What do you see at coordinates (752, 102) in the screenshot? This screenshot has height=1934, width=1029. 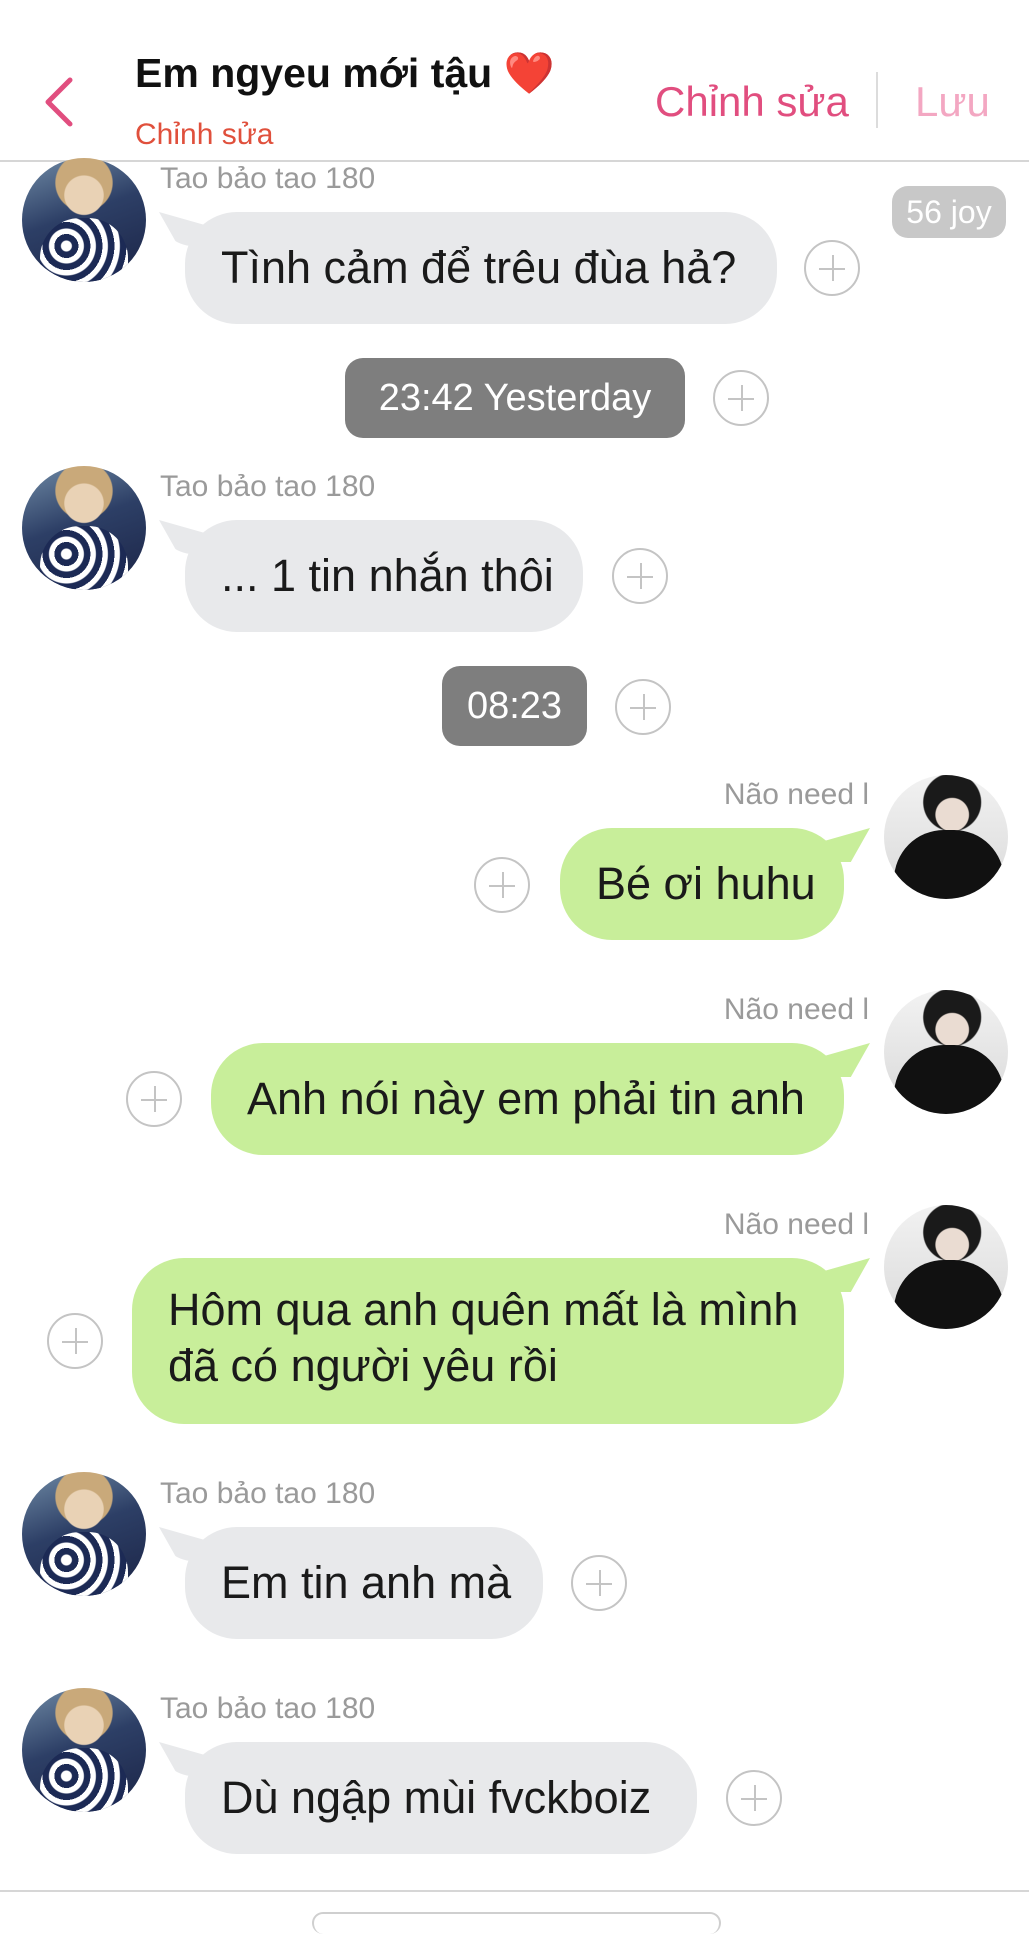 I see `edit-button: Chỉnh sửa` at bounding box center [752, 102].